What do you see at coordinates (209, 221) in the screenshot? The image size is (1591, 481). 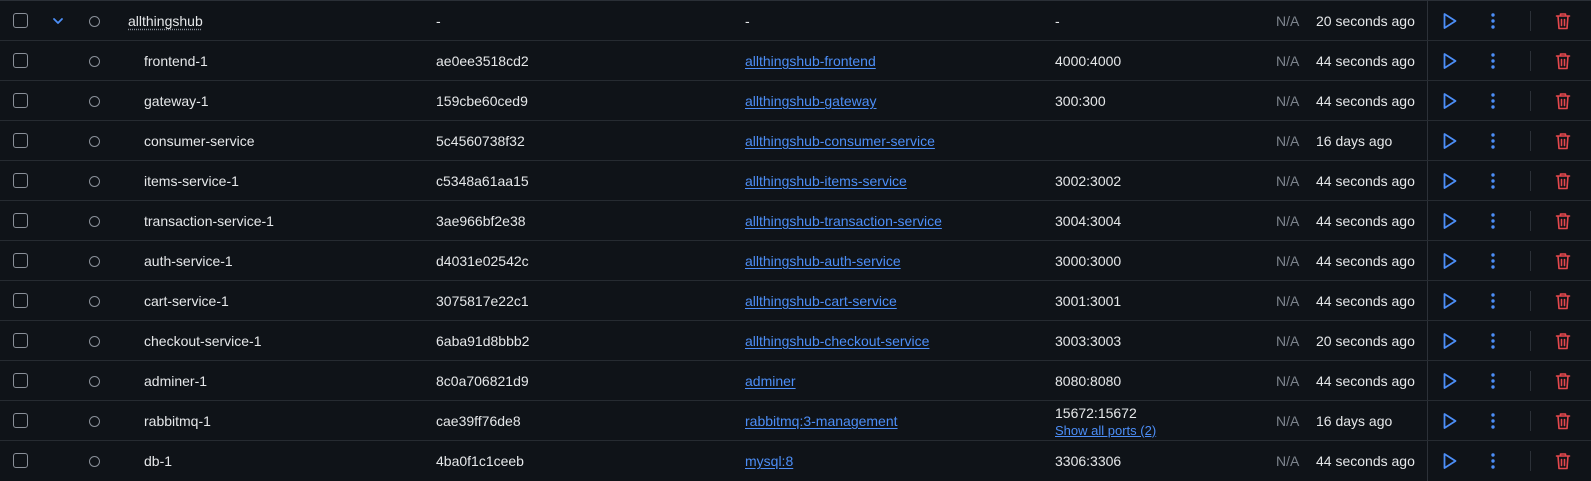 I see `container-name: transaction-service-1` at bounding box center [209, 221].